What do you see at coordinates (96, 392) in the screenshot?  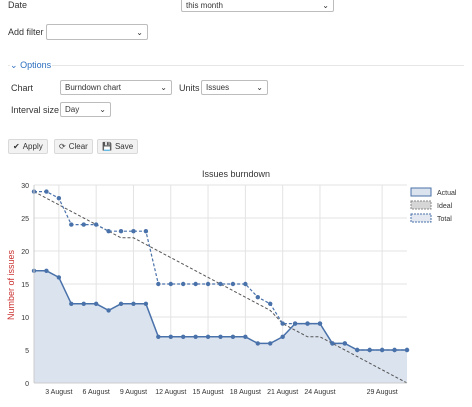 I see `x-tick-label: 6 August` at bounding box center [96, 392].